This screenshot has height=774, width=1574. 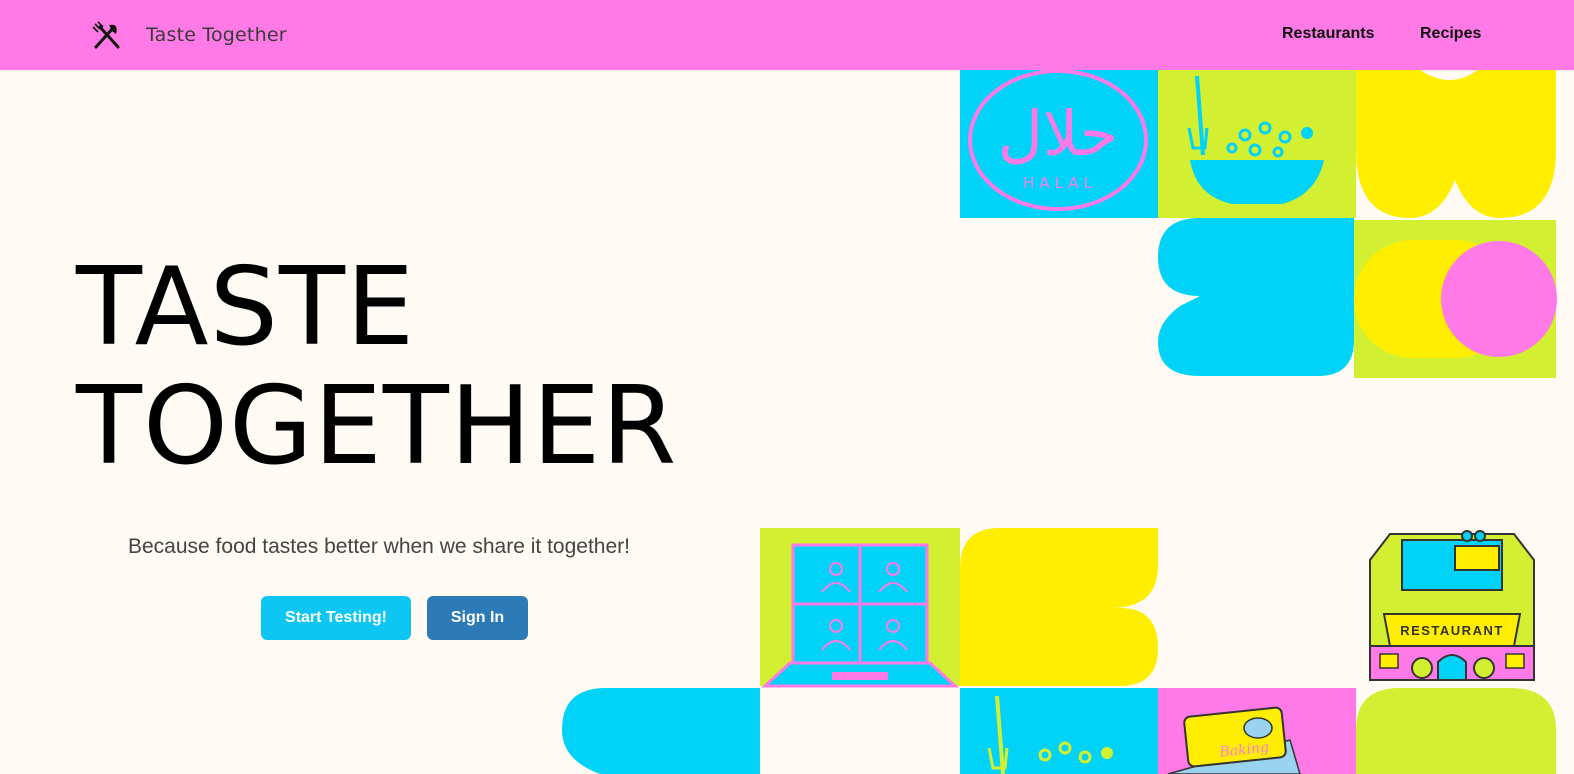 I want to click on yellow-arch-shape, so click(x=1456, y=144).